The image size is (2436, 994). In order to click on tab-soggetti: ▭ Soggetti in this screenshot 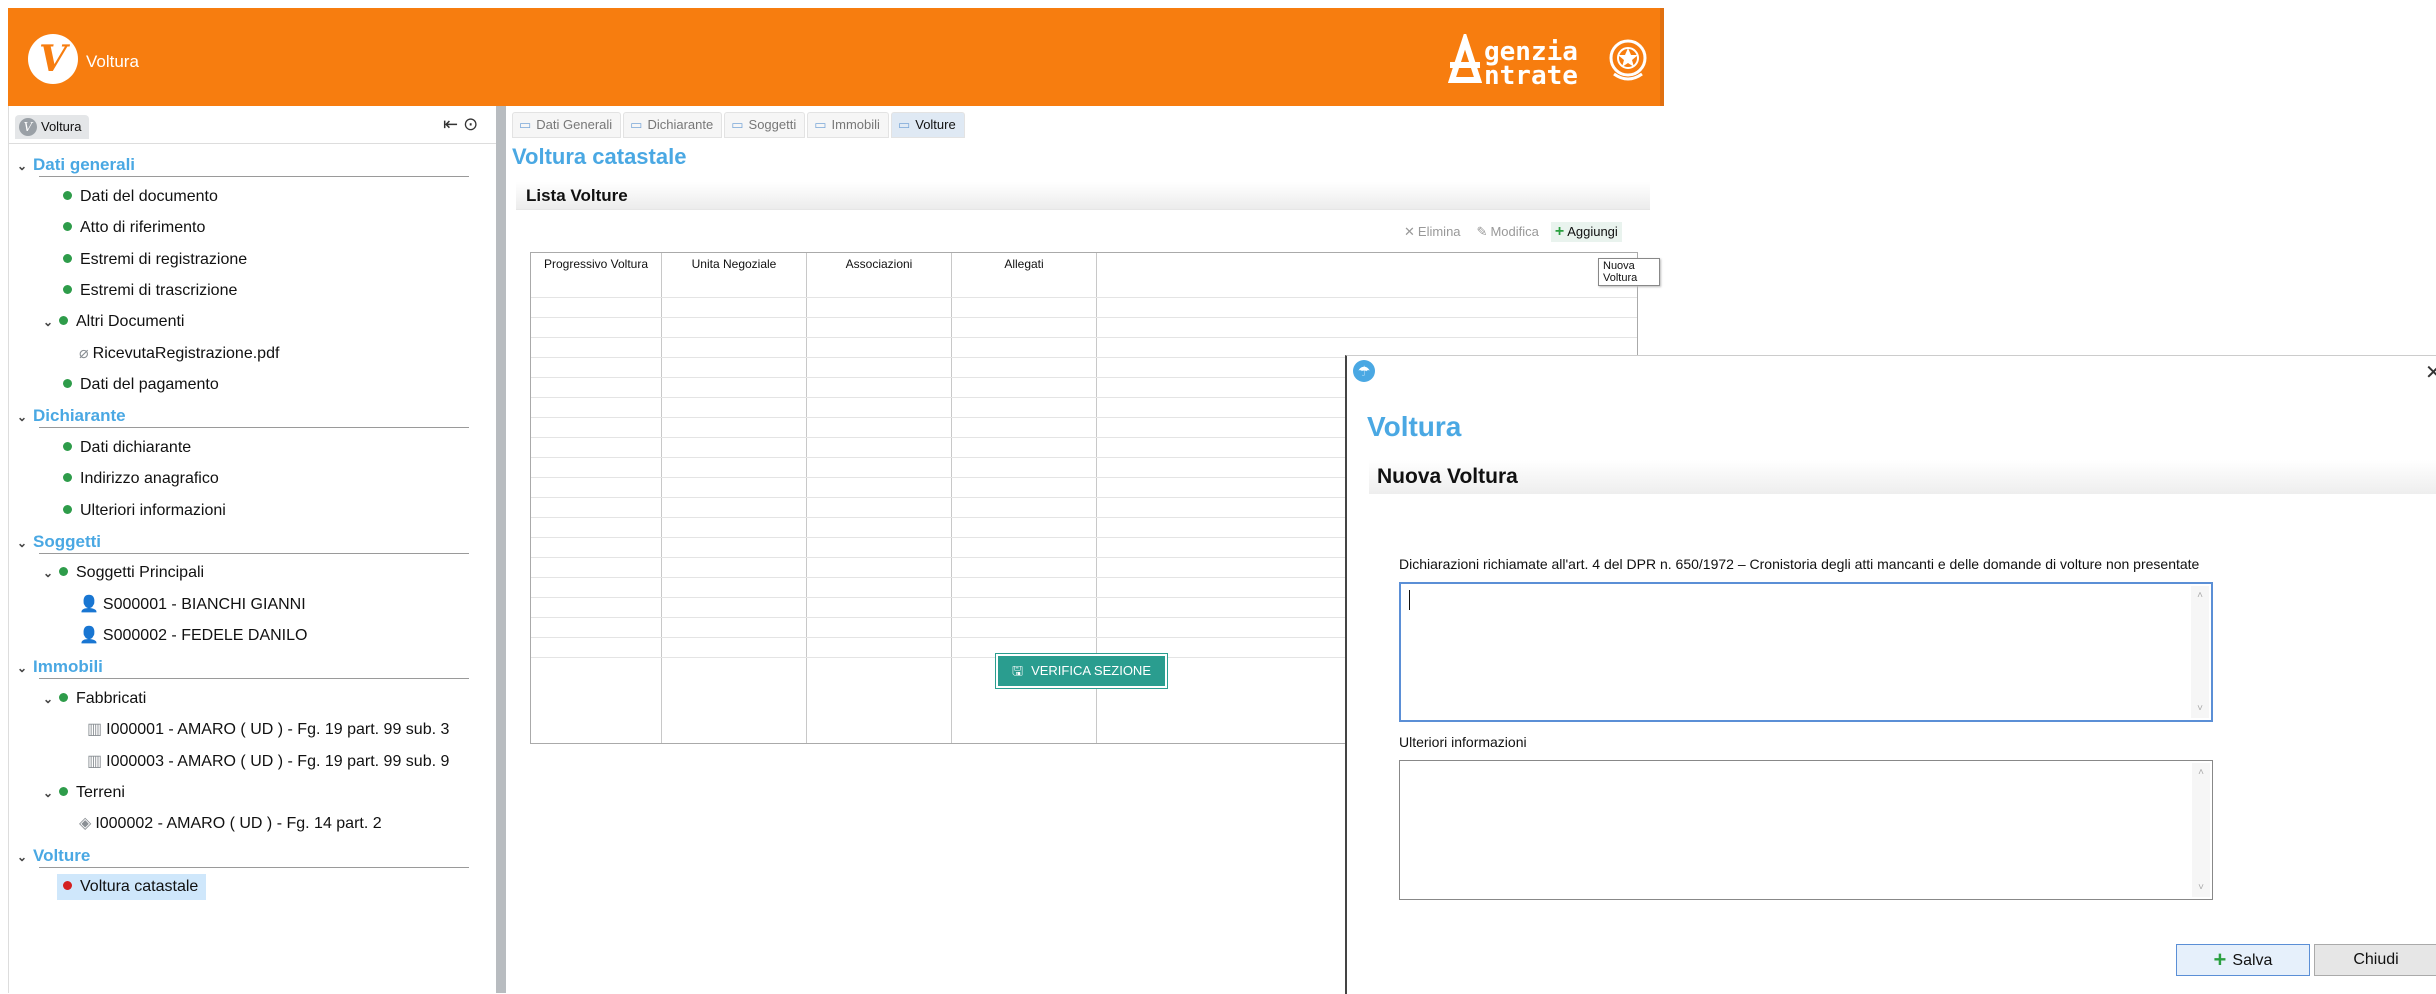, I will do `click(765, 125)`.